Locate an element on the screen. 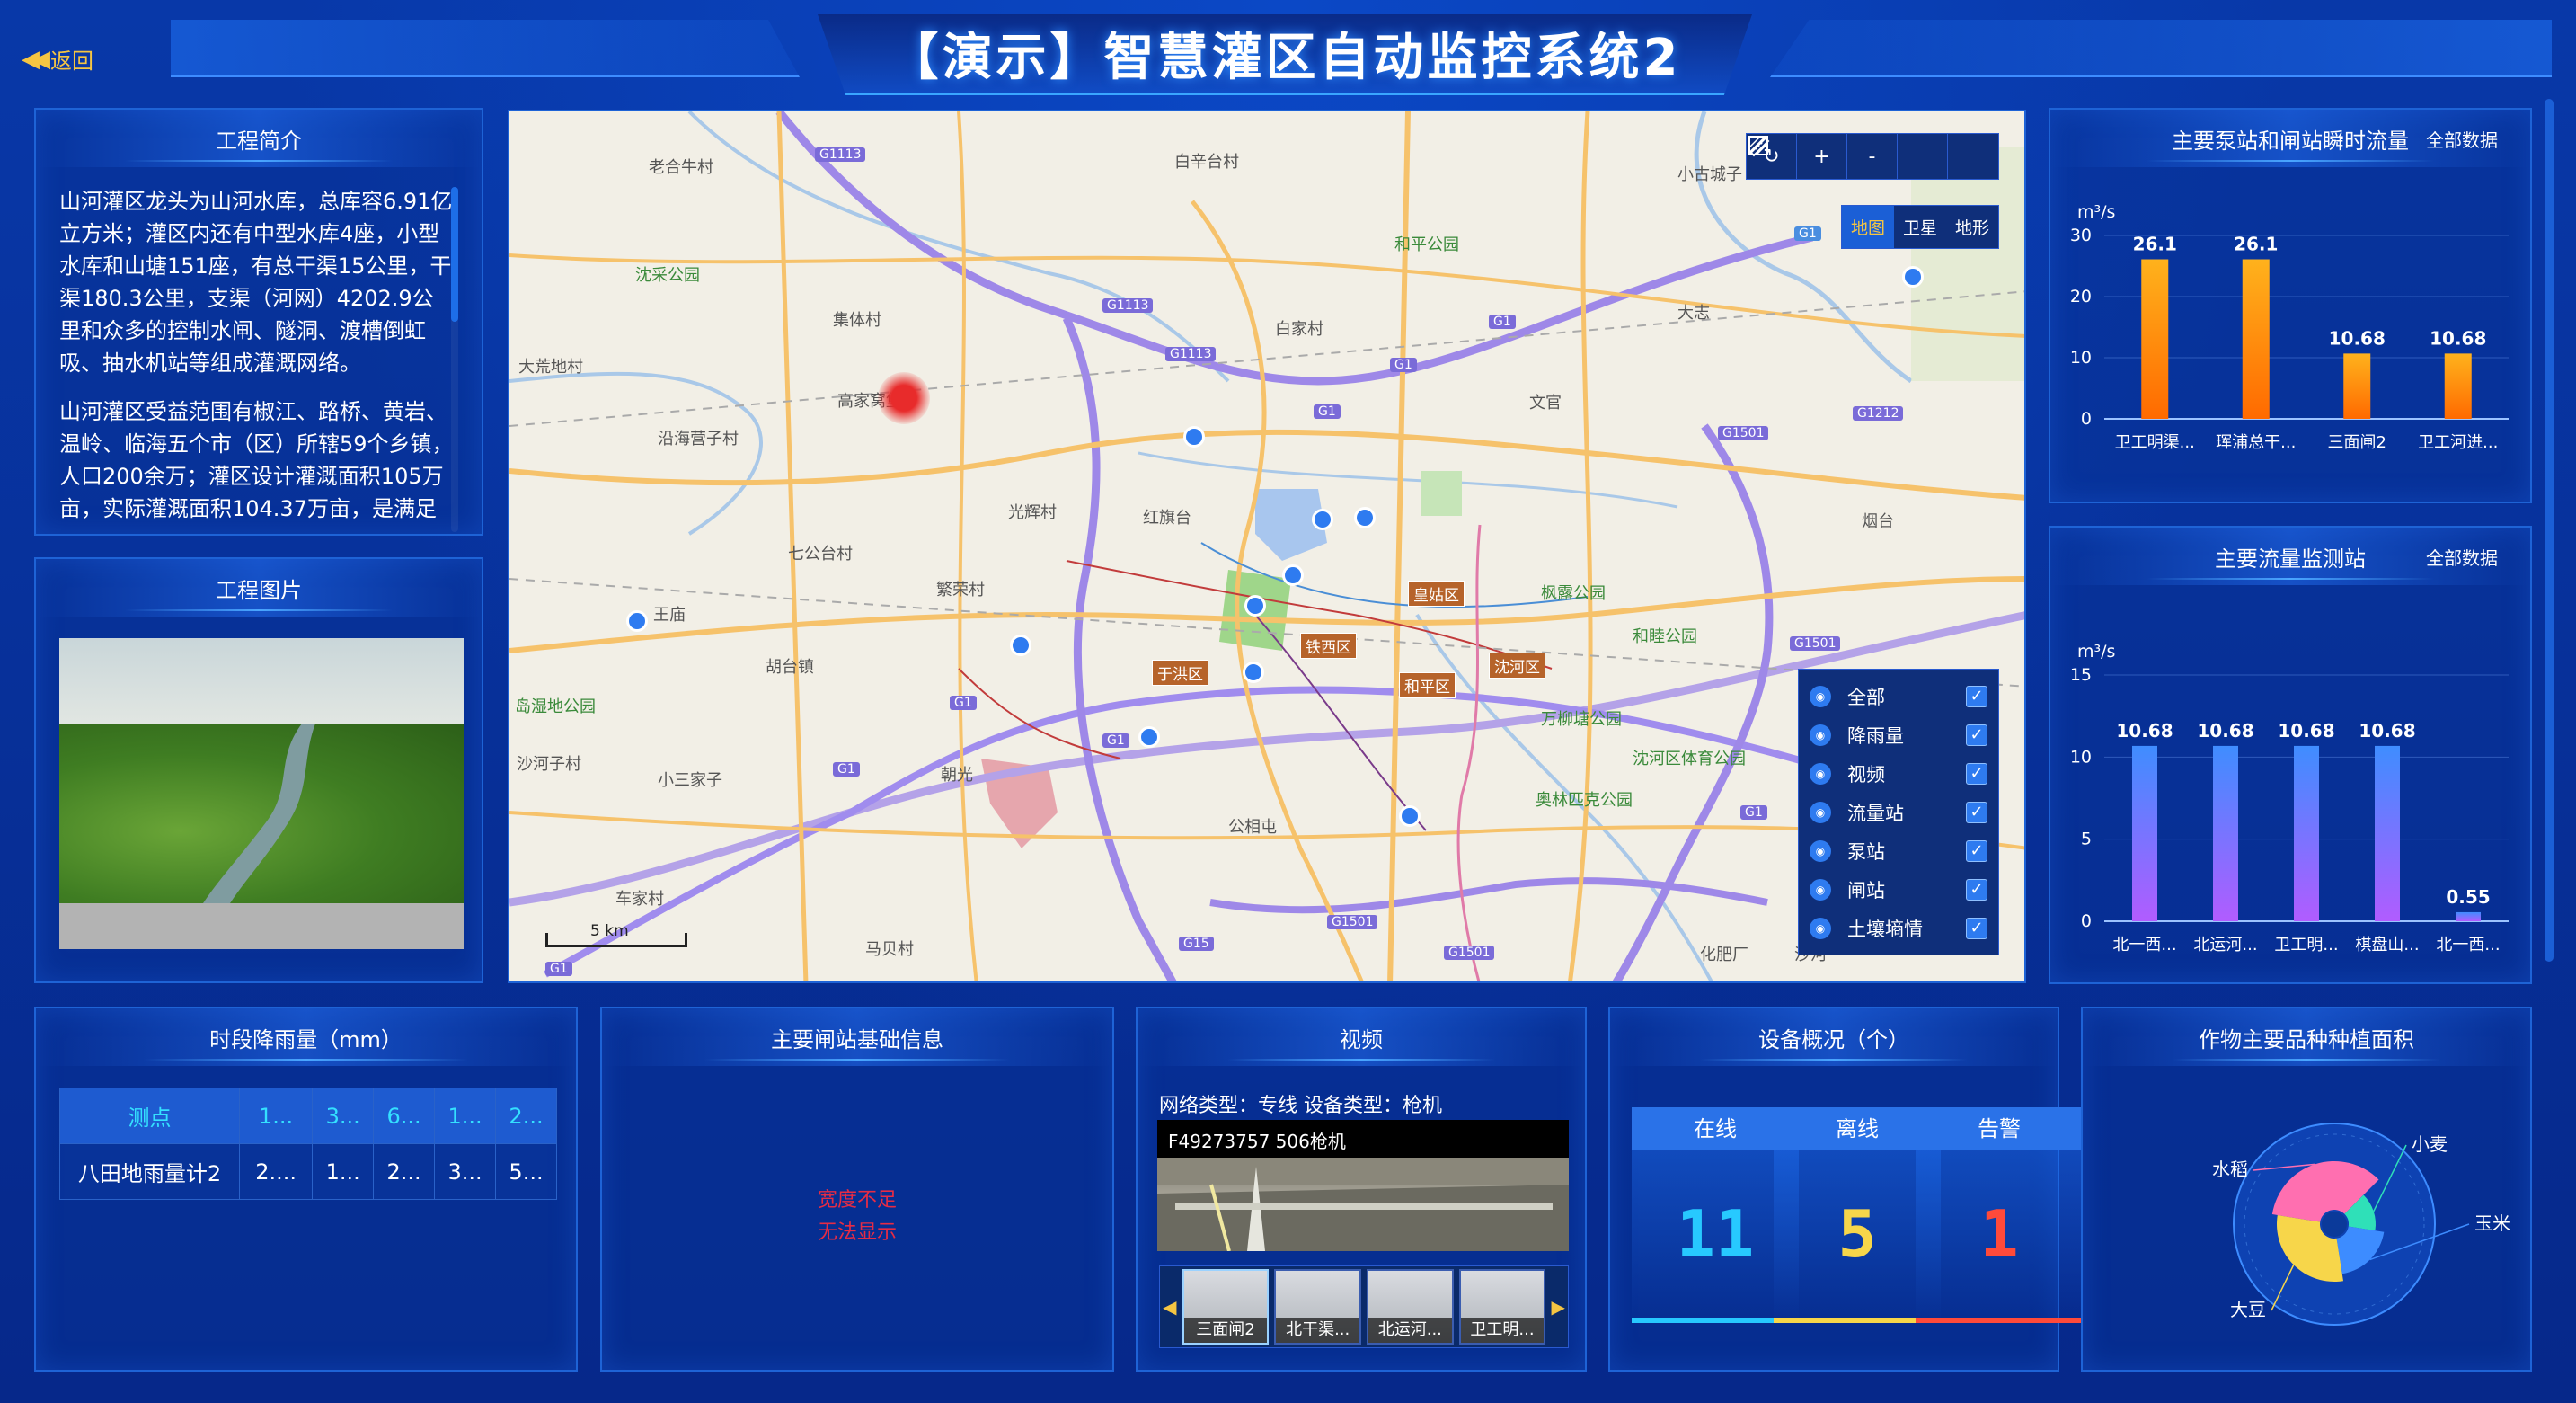 Image resolution: width=2576 pixels, height=1403 pixels. map-place-label: 烟台 is located at coordinates (1878, 521).